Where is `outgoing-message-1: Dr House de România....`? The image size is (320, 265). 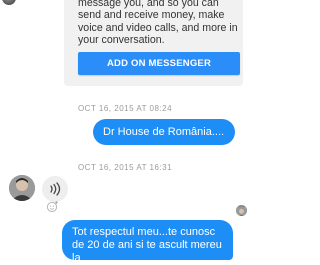 outgoing-message-1: Dr House de România.... is located at coordinates (164, 132).